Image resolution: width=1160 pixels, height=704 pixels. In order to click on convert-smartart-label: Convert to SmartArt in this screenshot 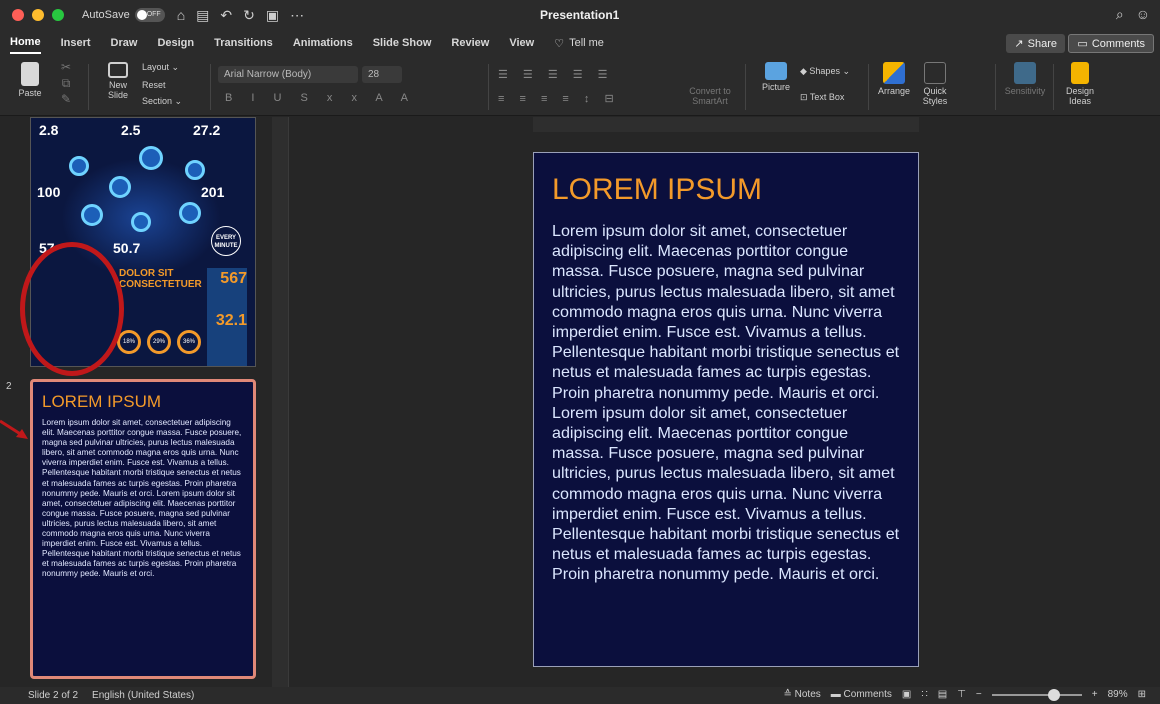, I will do `click(710, 96)`.